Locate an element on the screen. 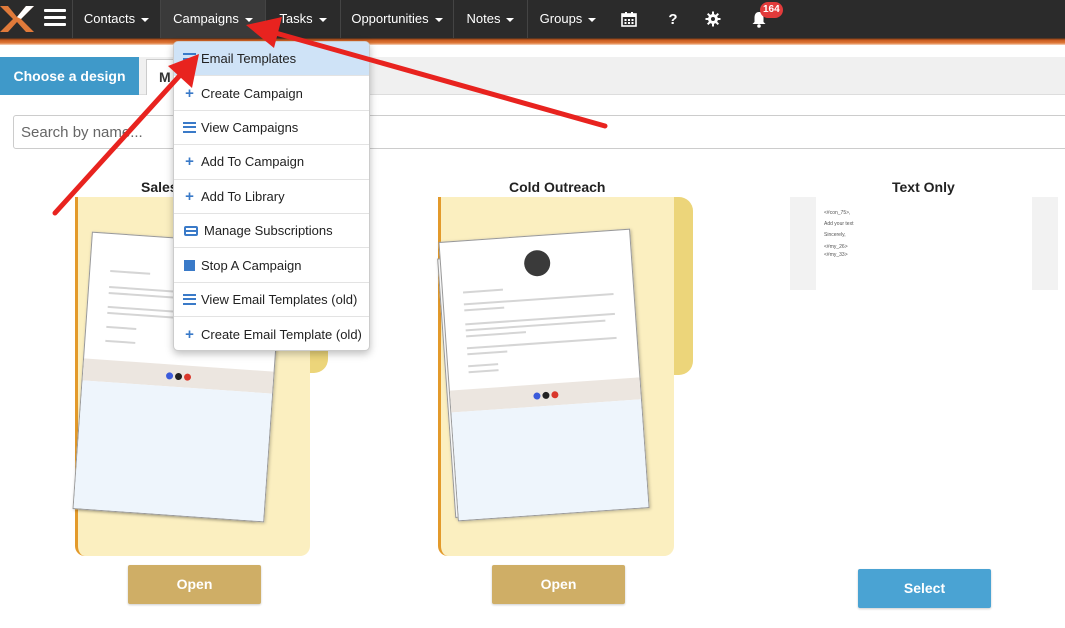 Image resolution: width=1065 pixels, height=628 pixels. nav-notes: Notes is located at coordinates (490, 19).